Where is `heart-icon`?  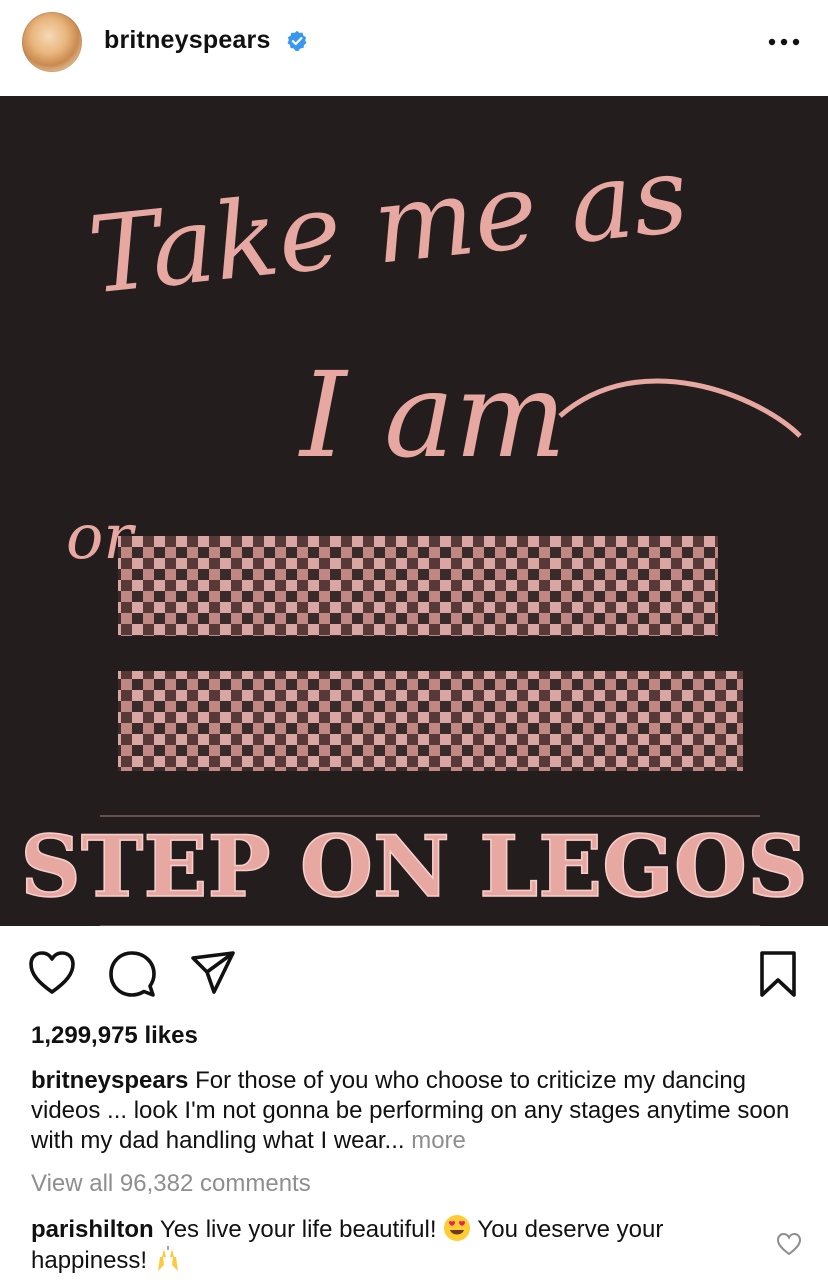 heart-icon is located at coordinates (52, 973).